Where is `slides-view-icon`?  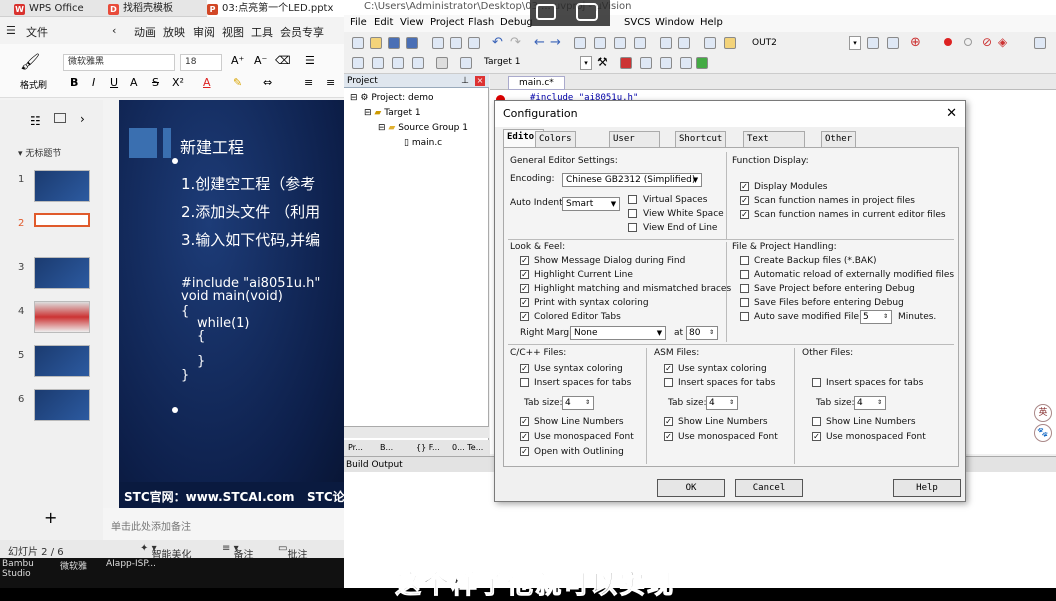
slides-view-icon is located at coordinates (60, 118).